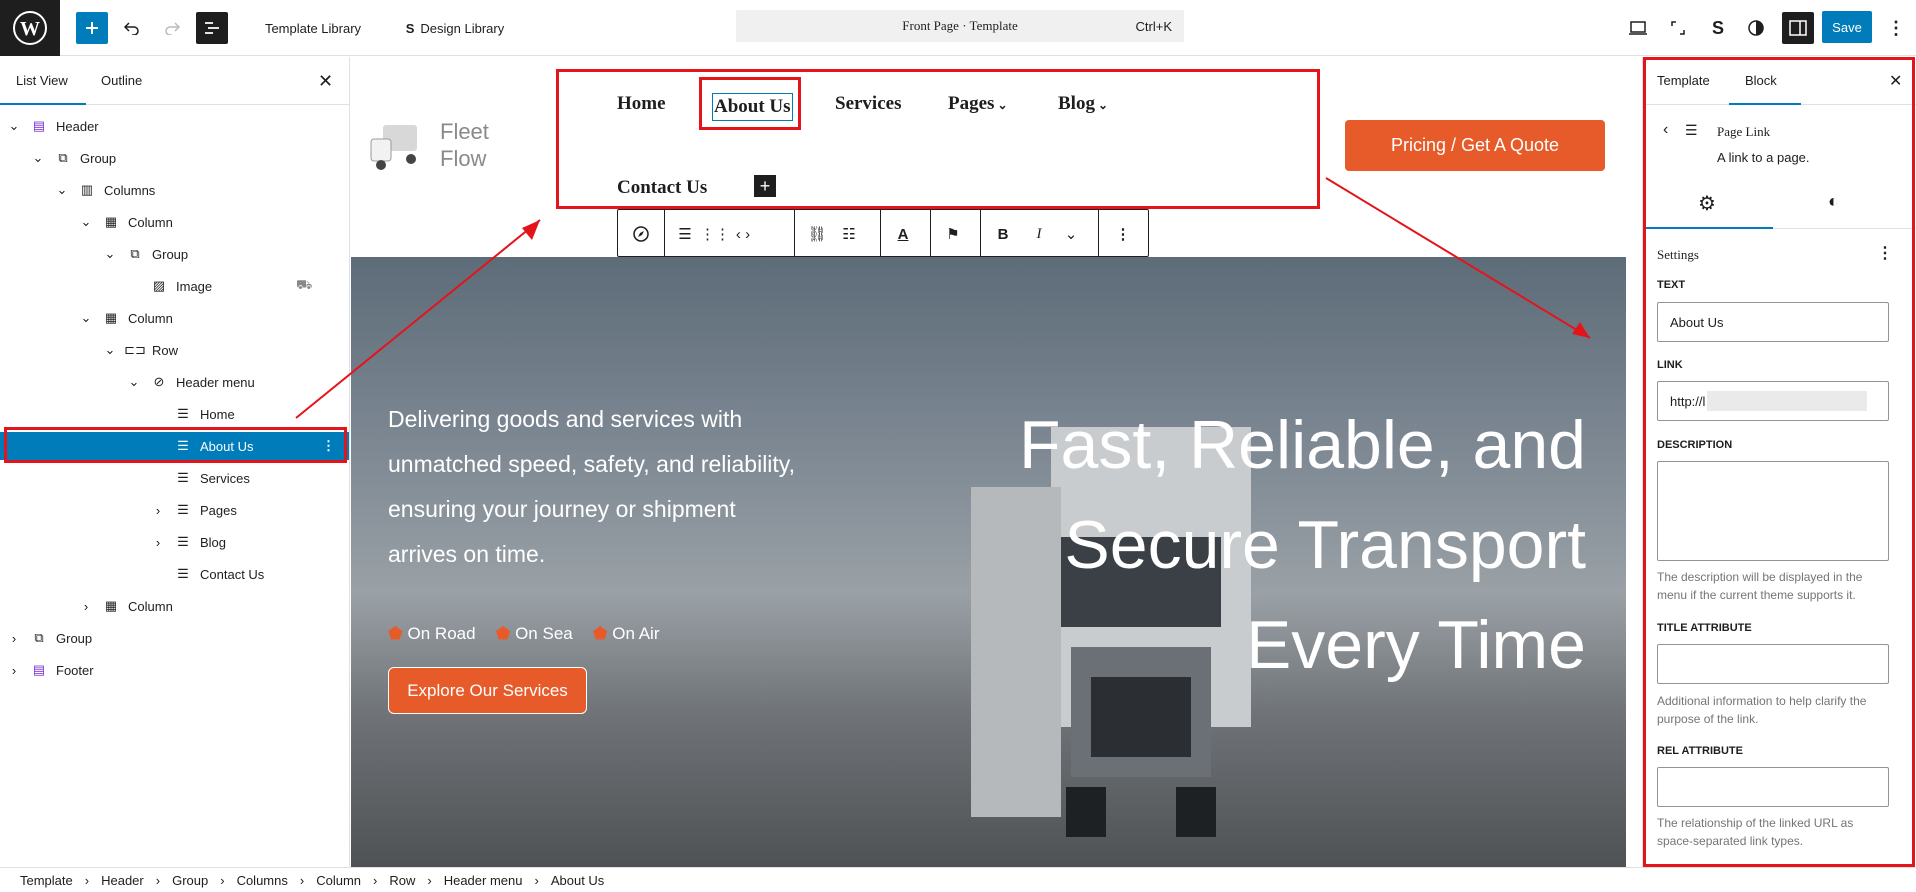 The height and width of the screenshot is (892, 1916). What do you see at coordinates (953, 234) in the screenshot?
I see `flag-icon: ⚑` at bounding box center [953, 234].